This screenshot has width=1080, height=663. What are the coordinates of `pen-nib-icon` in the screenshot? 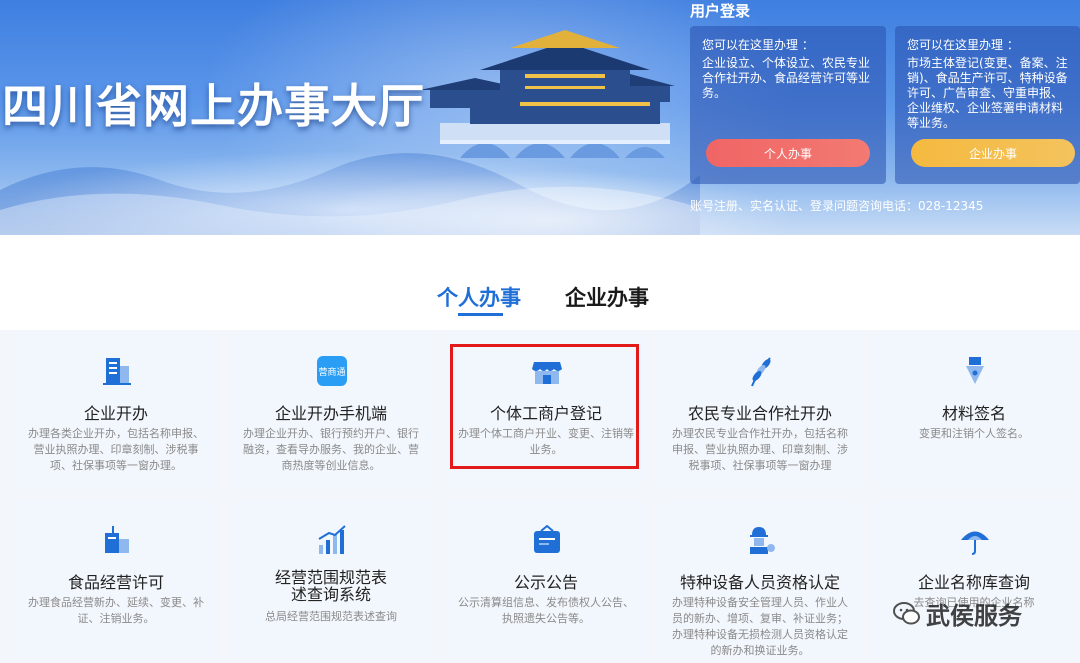 It's located at (975, 370).